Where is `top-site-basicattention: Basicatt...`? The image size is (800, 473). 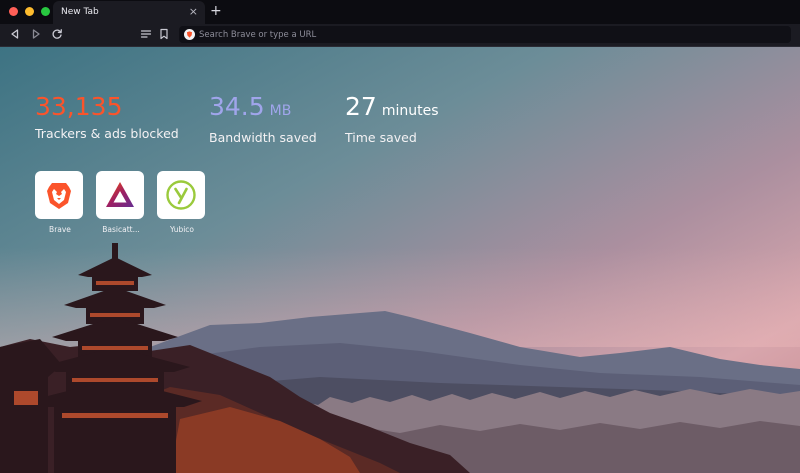
top-site-basicattention: Basicatt... is located at coordinates (121, 202).